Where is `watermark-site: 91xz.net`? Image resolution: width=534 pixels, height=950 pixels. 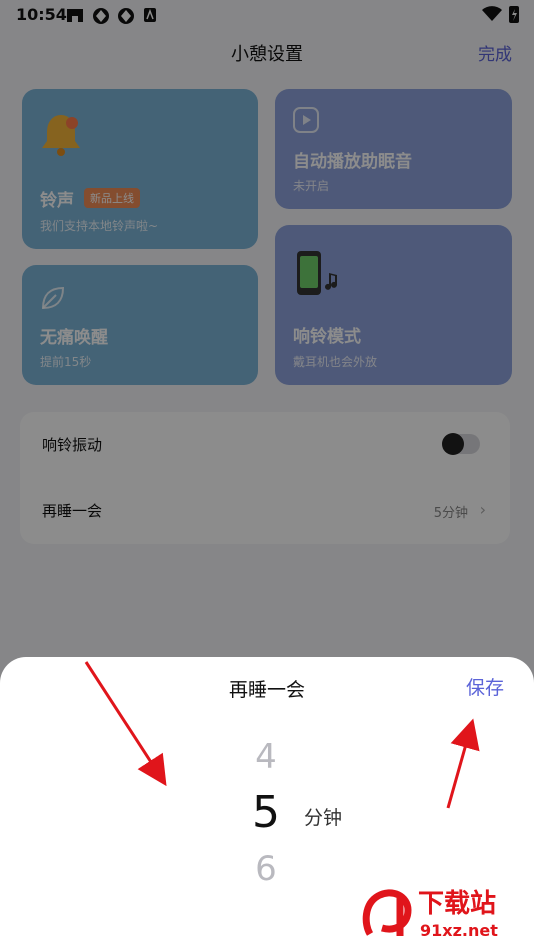 watermark-site: 91xz.net is located at coordinates (459, 930).